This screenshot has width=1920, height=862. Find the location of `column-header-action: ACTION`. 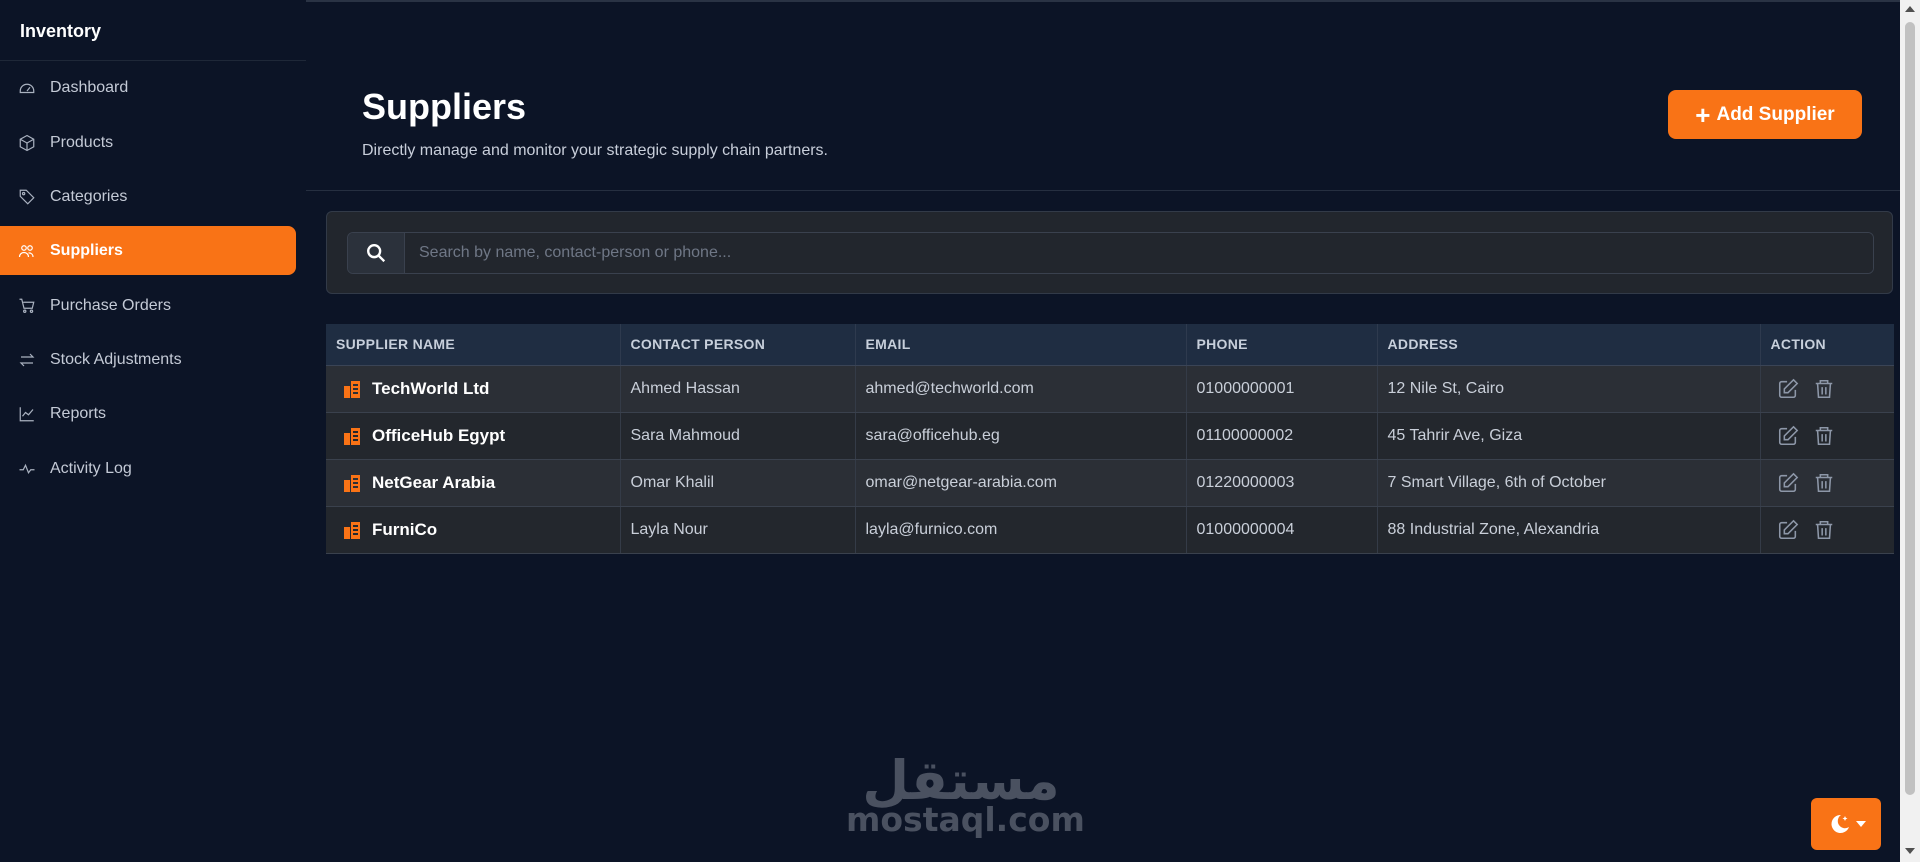

column-header-action: ACTION is located at coordinates (1827, 345).